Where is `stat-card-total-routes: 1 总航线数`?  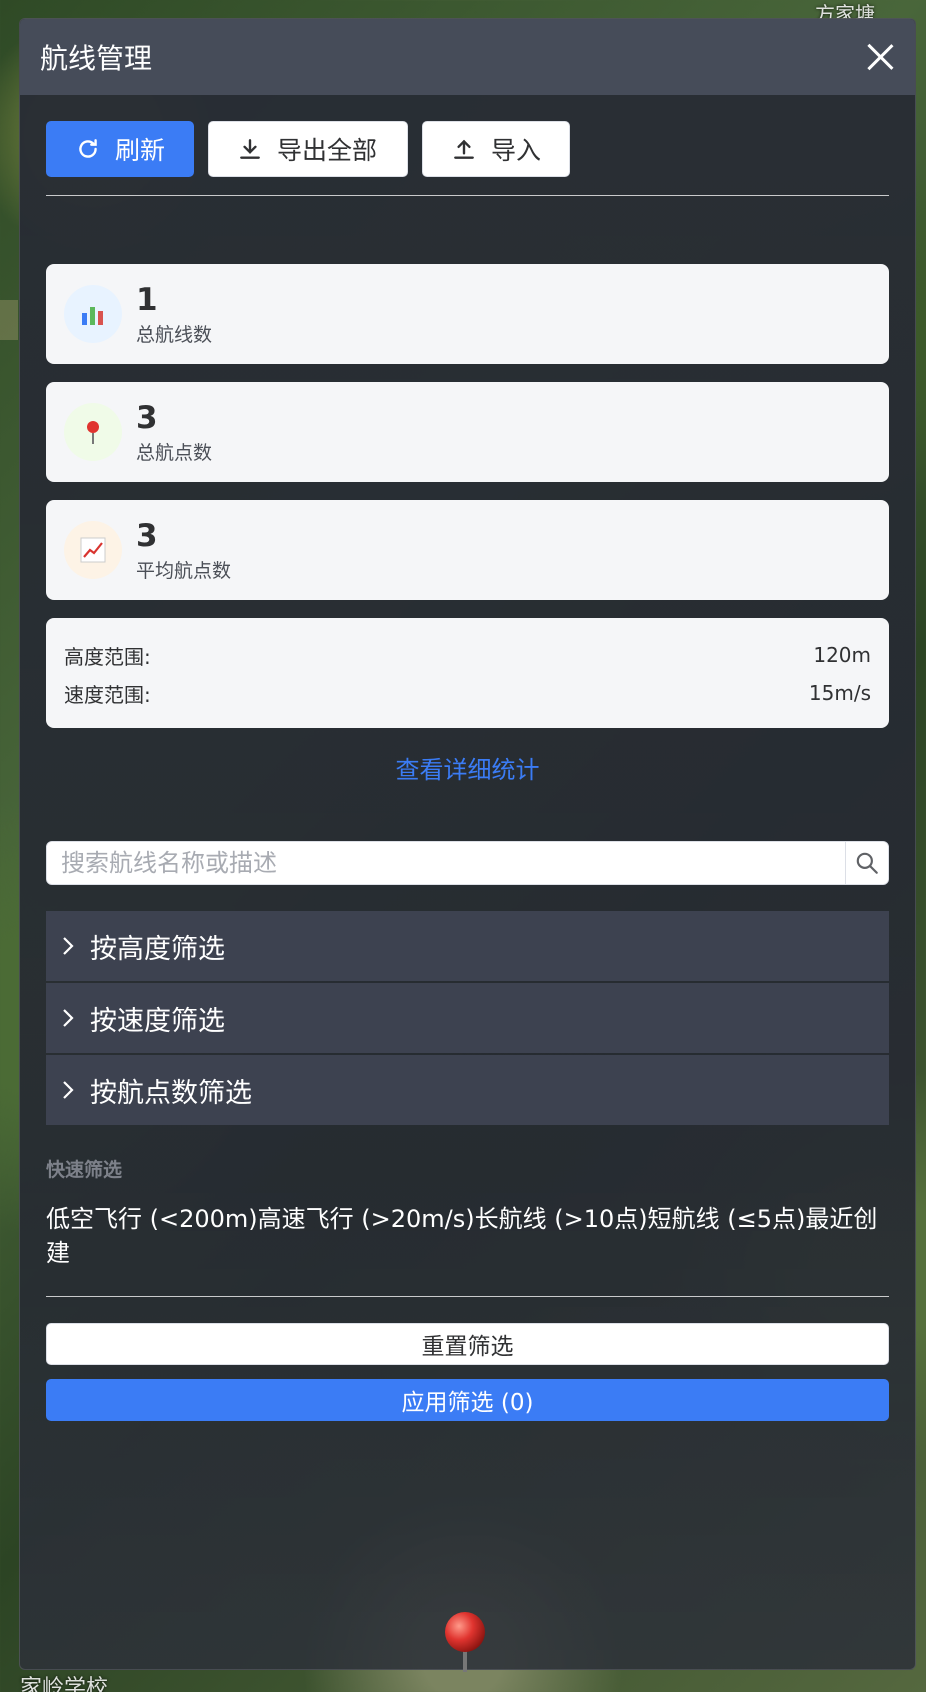
stat-card-total-routes: 1 总航线数 is located at coordinates (467, 314).